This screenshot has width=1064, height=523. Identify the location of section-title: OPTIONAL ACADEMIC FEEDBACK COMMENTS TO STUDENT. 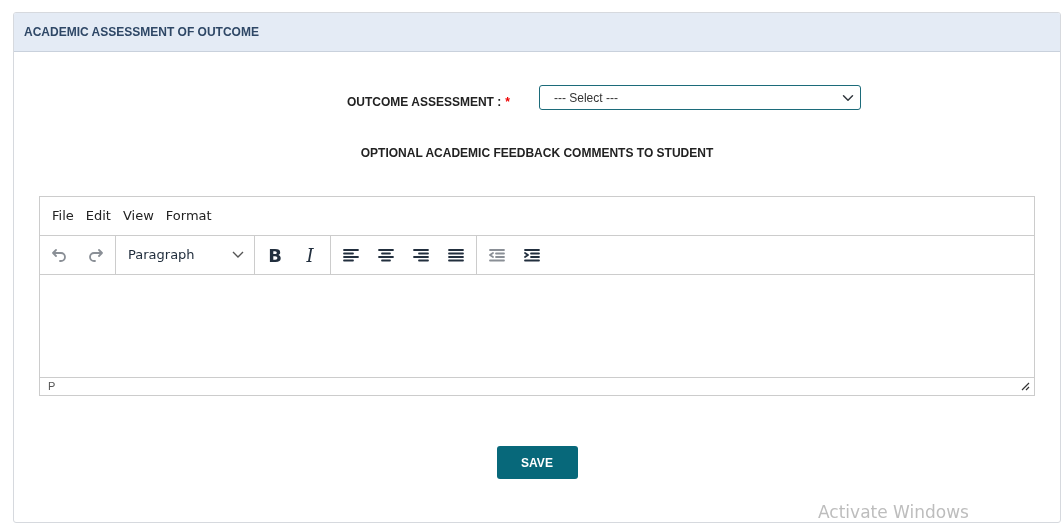
(537, 153).